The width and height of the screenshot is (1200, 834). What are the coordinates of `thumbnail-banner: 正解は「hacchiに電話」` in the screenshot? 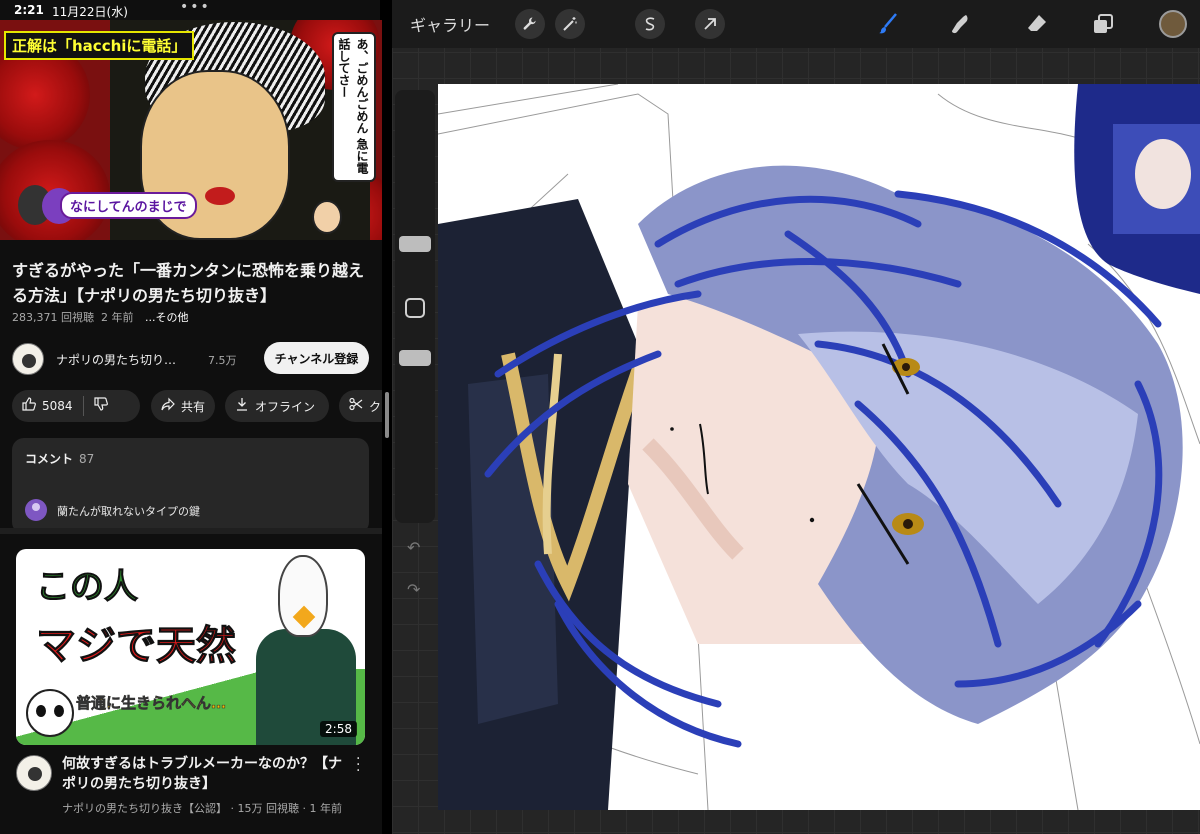 It's located at (99, 45).